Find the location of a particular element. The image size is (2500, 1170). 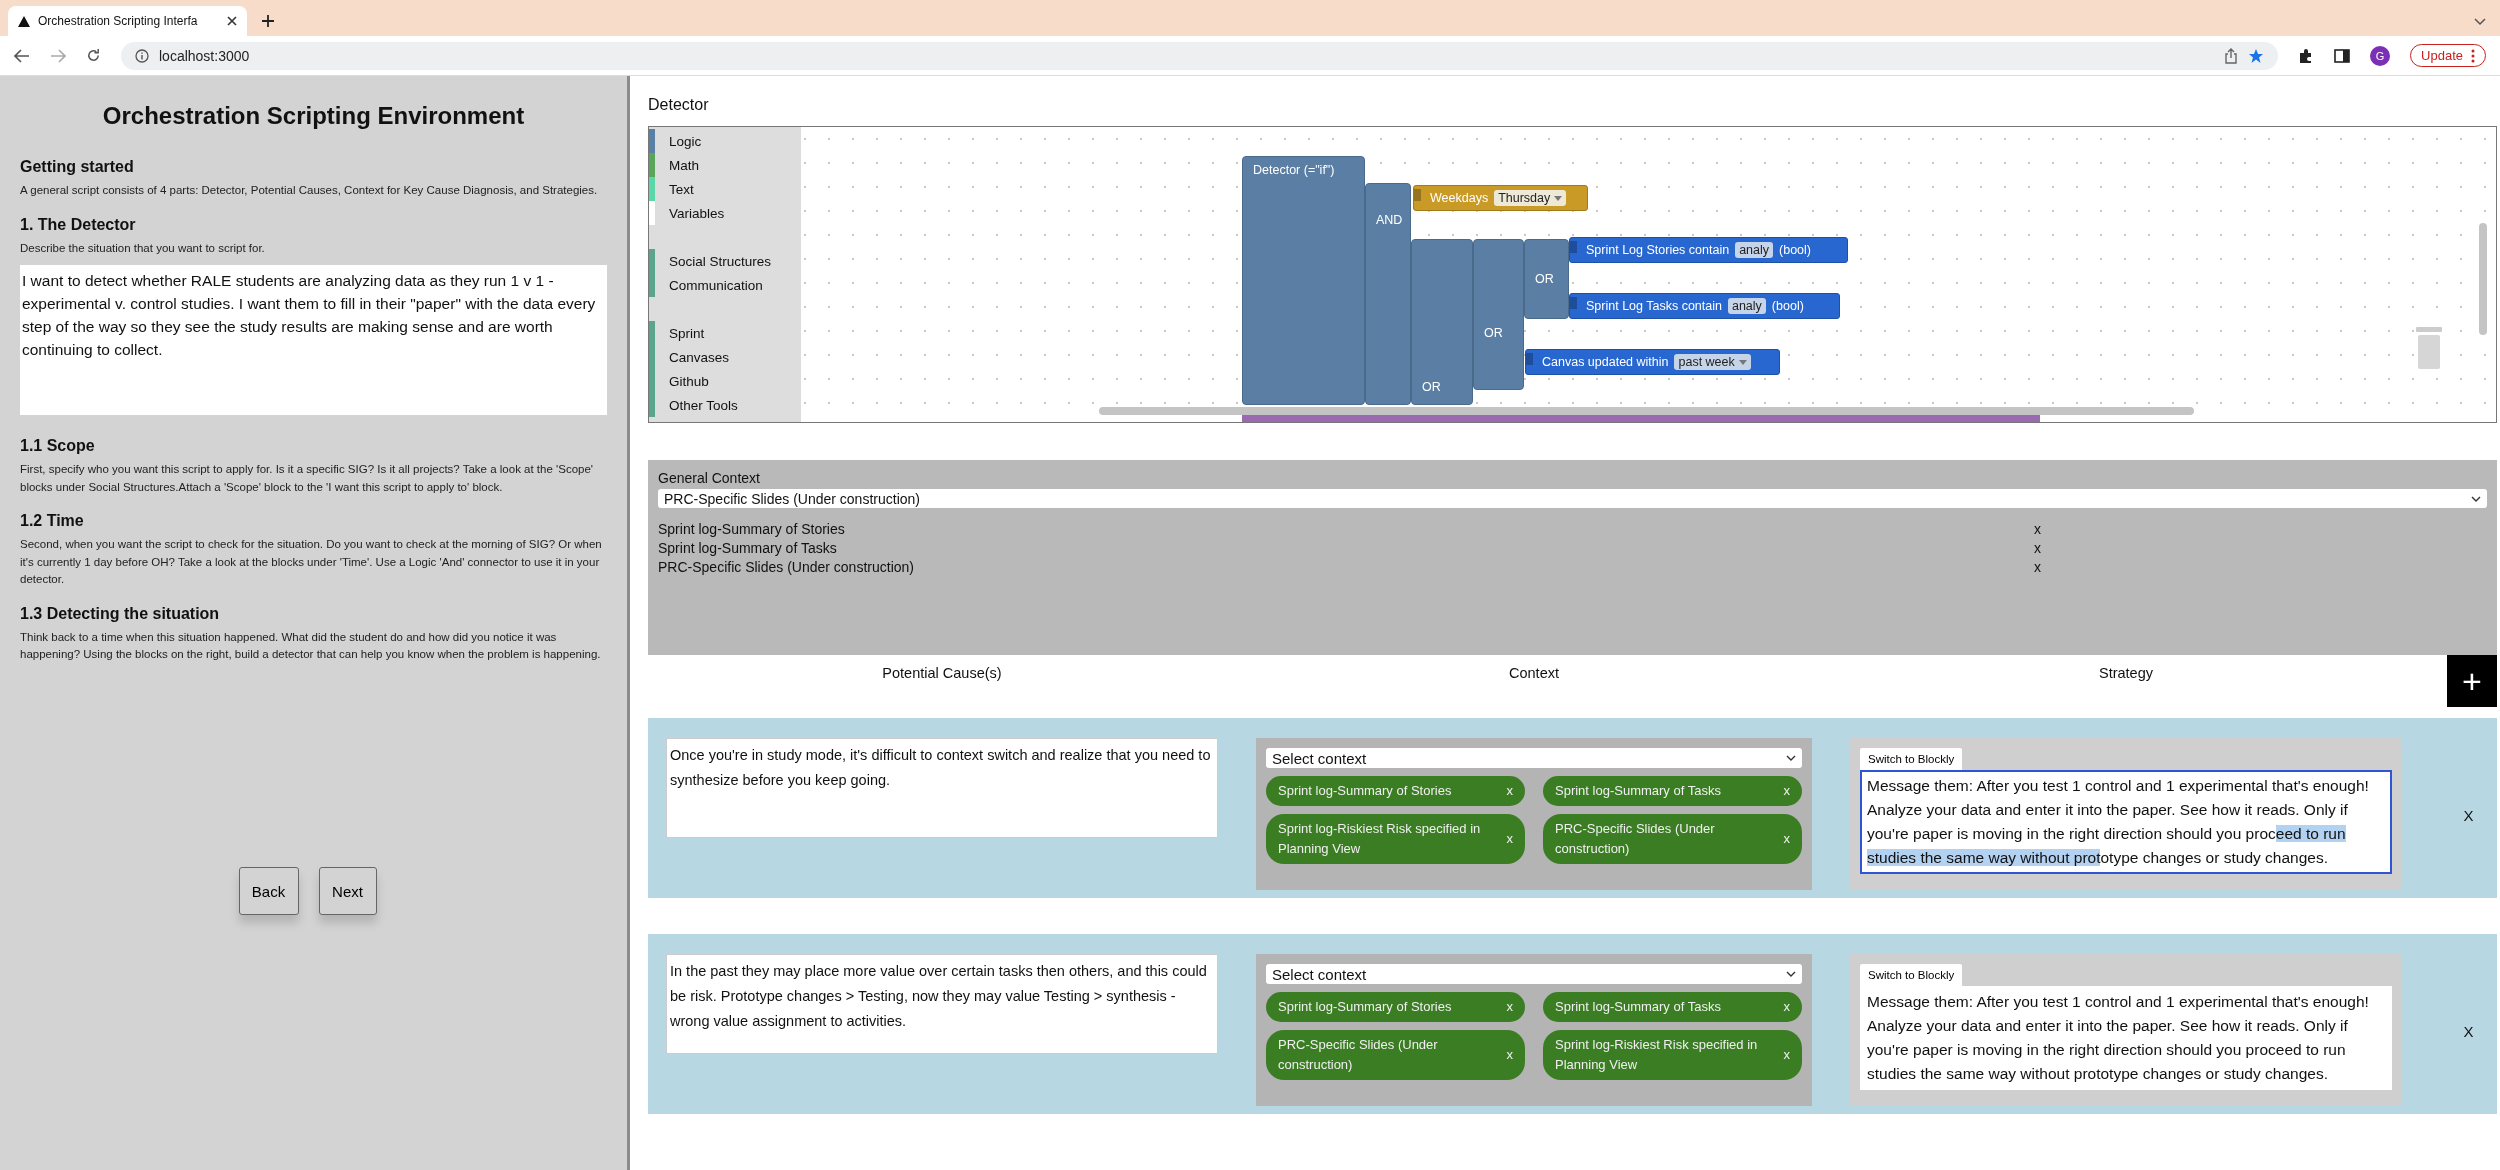

share-icon is located at coordinates (2231, 55).